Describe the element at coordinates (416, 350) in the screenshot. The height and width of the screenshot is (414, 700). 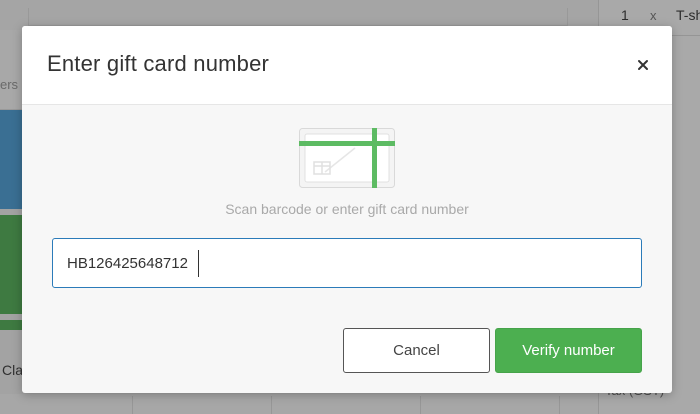
I see `cancel-button: Cancel` at that location.